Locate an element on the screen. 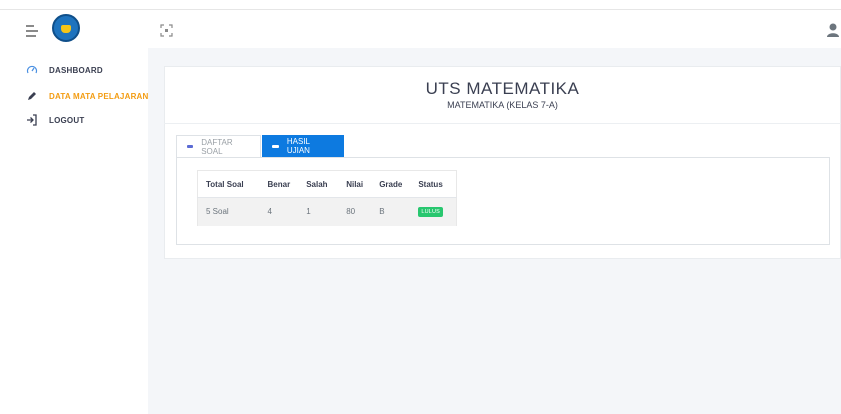 Image resolution: width=841 pixels, height=414 pixels. header-nilai: Nilai is located at coordinates (355, 184).